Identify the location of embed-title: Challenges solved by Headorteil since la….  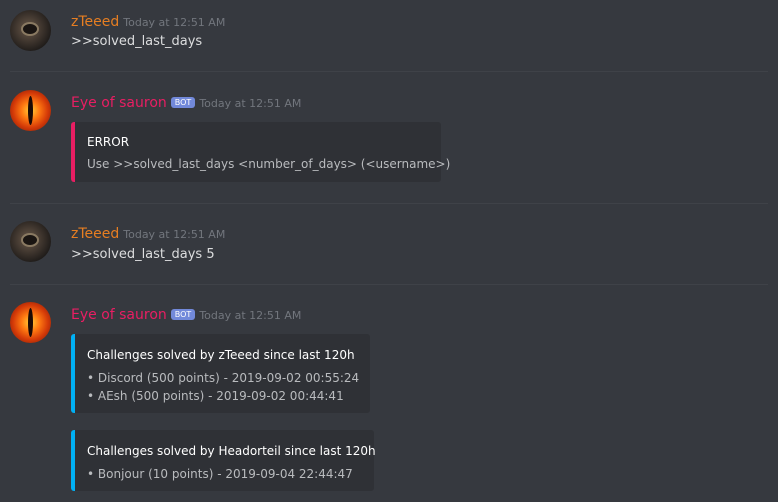
(231, 451).